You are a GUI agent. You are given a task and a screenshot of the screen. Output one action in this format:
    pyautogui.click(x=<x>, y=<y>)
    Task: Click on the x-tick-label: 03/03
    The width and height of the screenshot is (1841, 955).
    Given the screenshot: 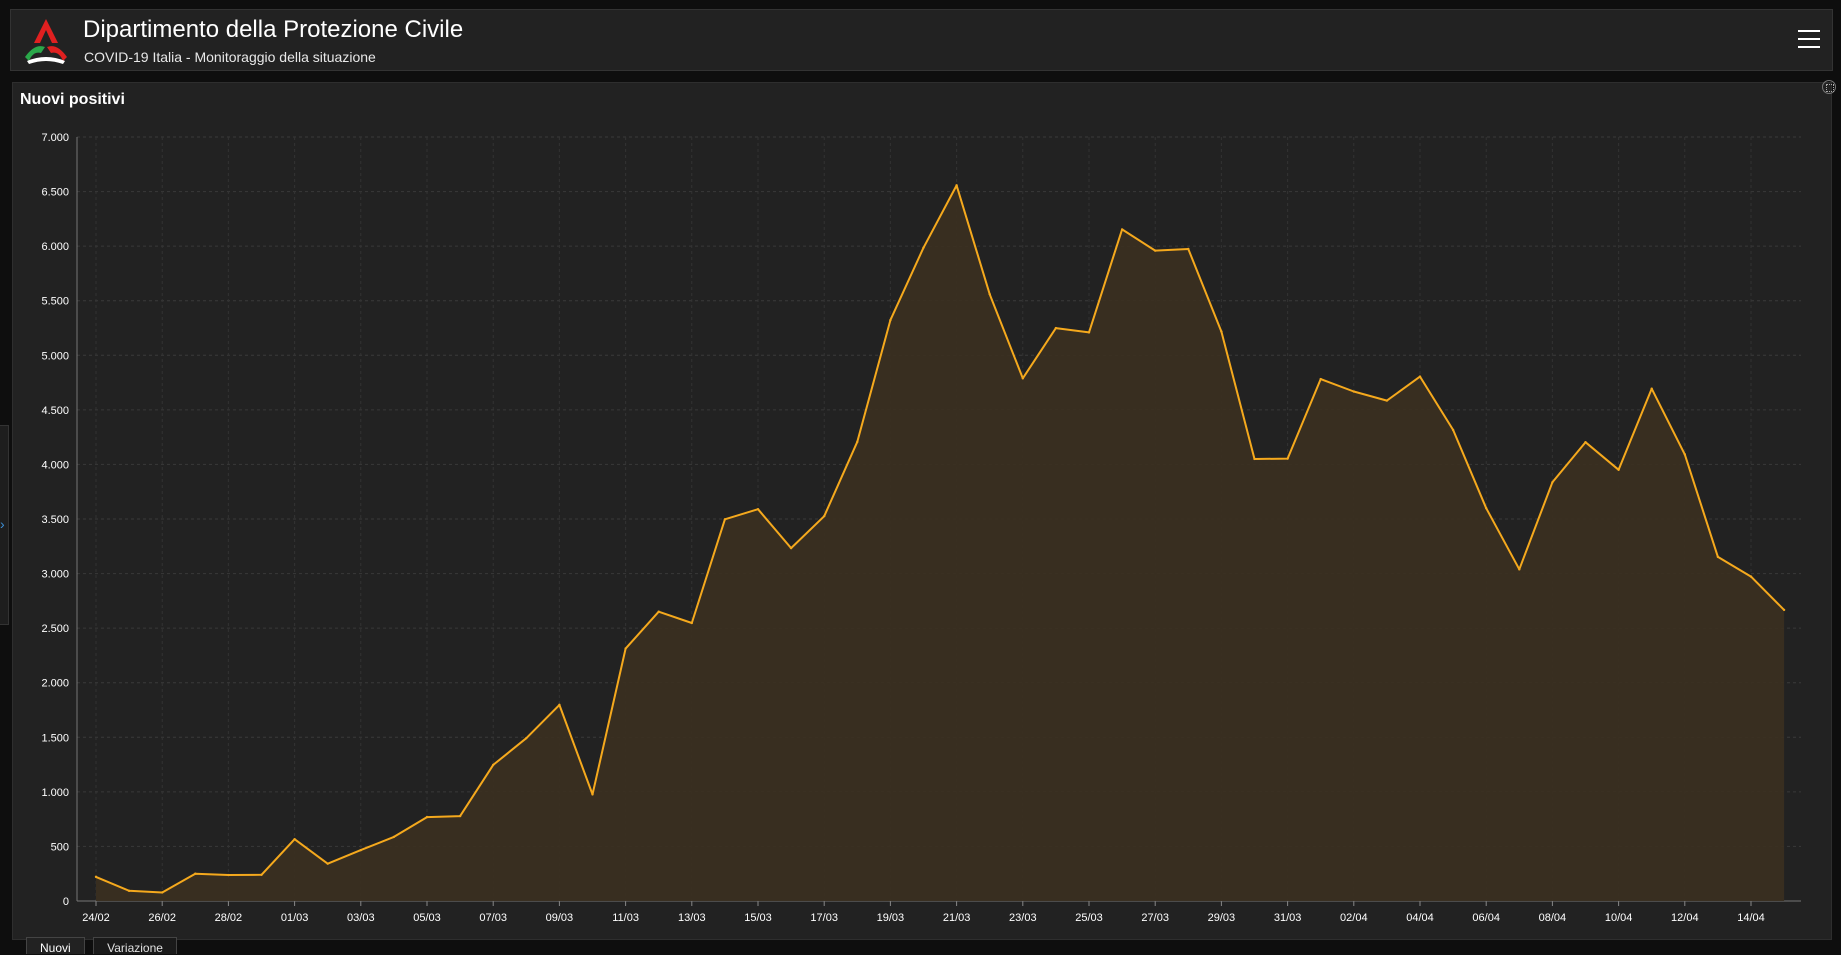 What is the action you would take?
    pyautogui.click(x=361, y=918)
    